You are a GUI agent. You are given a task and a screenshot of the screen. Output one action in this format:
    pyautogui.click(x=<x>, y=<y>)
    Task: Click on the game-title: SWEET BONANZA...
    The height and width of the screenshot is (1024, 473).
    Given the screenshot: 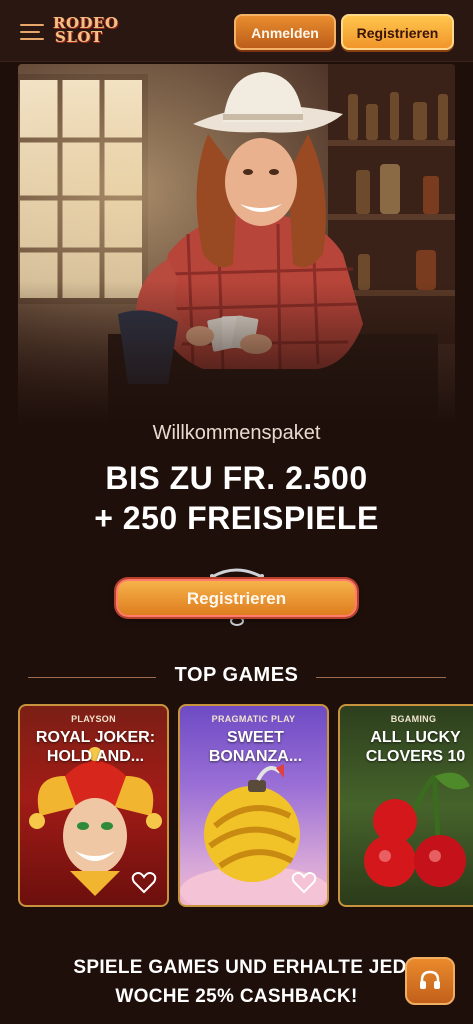 What is the action you would take?
    pyautogui.click(x=255, y=747)
    